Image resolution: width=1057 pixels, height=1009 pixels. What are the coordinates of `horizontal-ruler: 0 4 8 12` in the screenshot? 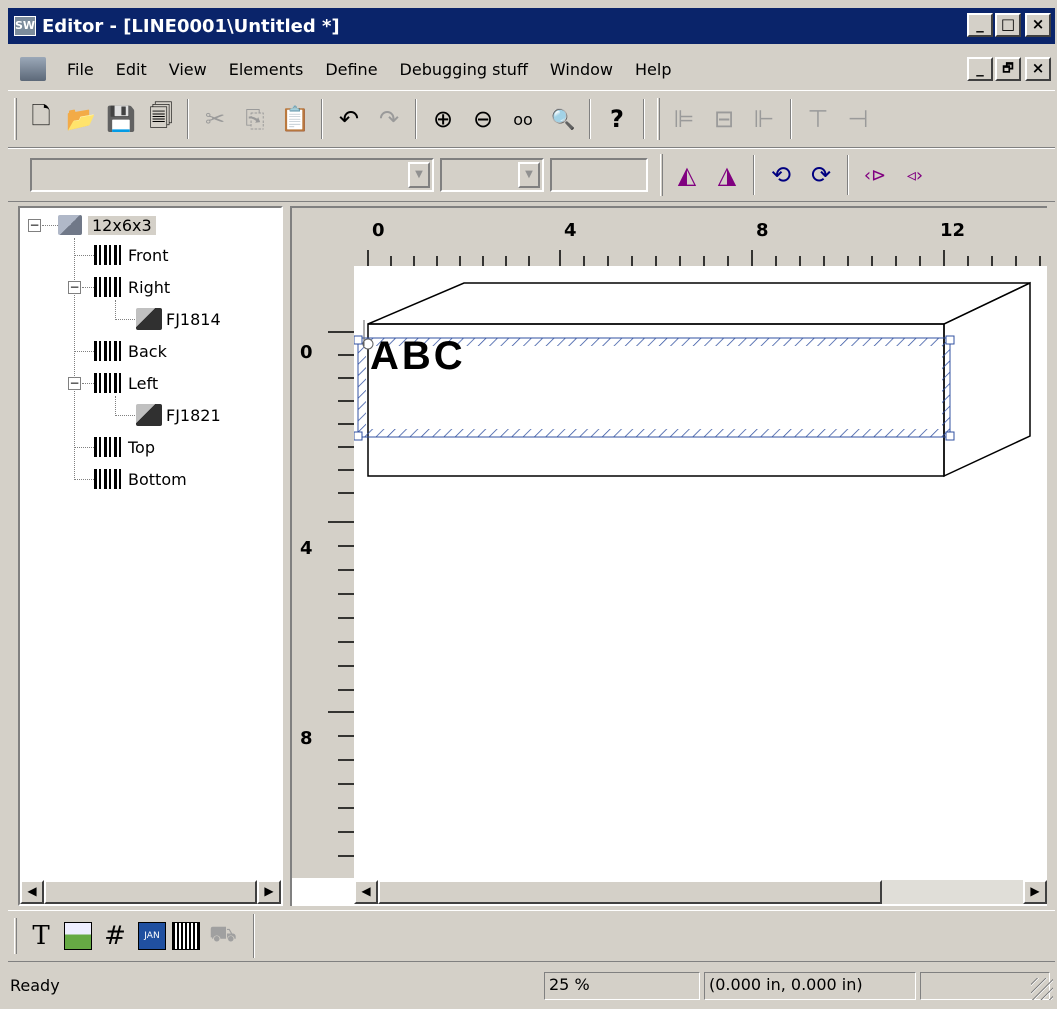 It's located at (669, 237).